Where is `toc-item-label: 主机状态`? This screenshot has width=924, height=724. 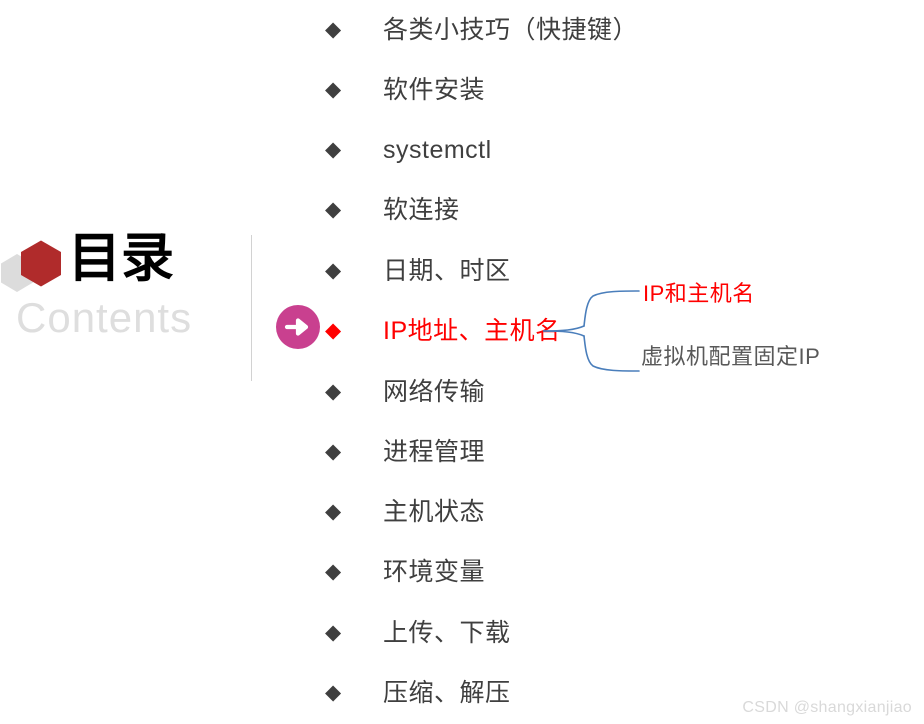 toc-item-label: 主机状态 is located at coordinates (434, 512).